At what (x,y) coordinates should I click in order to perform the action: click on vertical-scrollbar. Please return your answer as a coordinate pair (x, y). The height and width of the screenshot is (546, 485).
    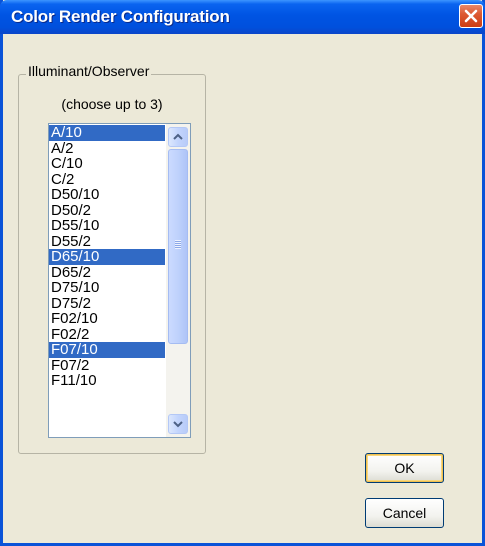
    Looking at the image, I should click on (178, 280).